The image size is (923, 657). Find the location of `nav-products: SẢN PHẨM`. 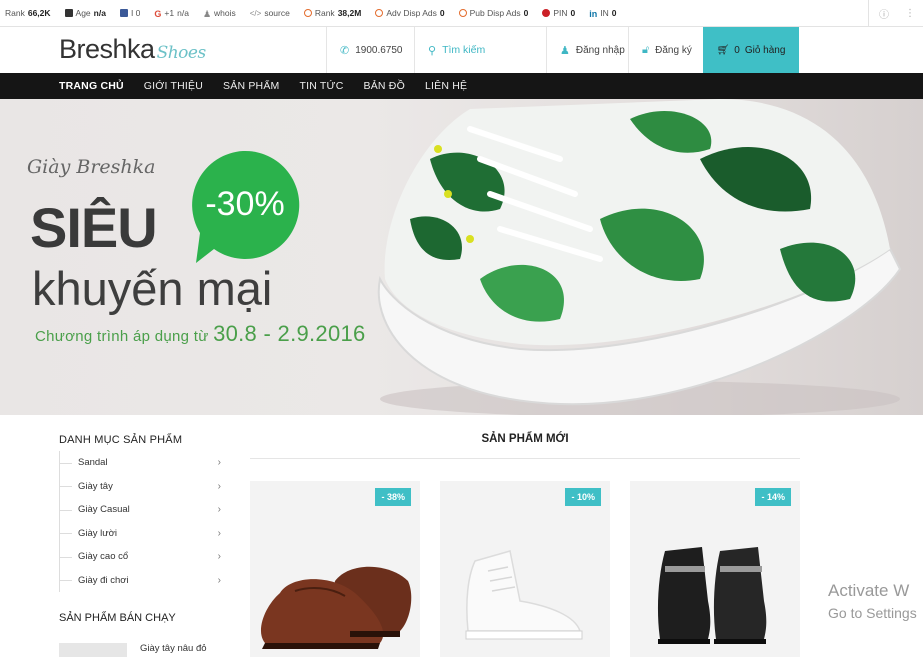

nav-products: SẢN PHẨM is located at coordinates (251, 86).